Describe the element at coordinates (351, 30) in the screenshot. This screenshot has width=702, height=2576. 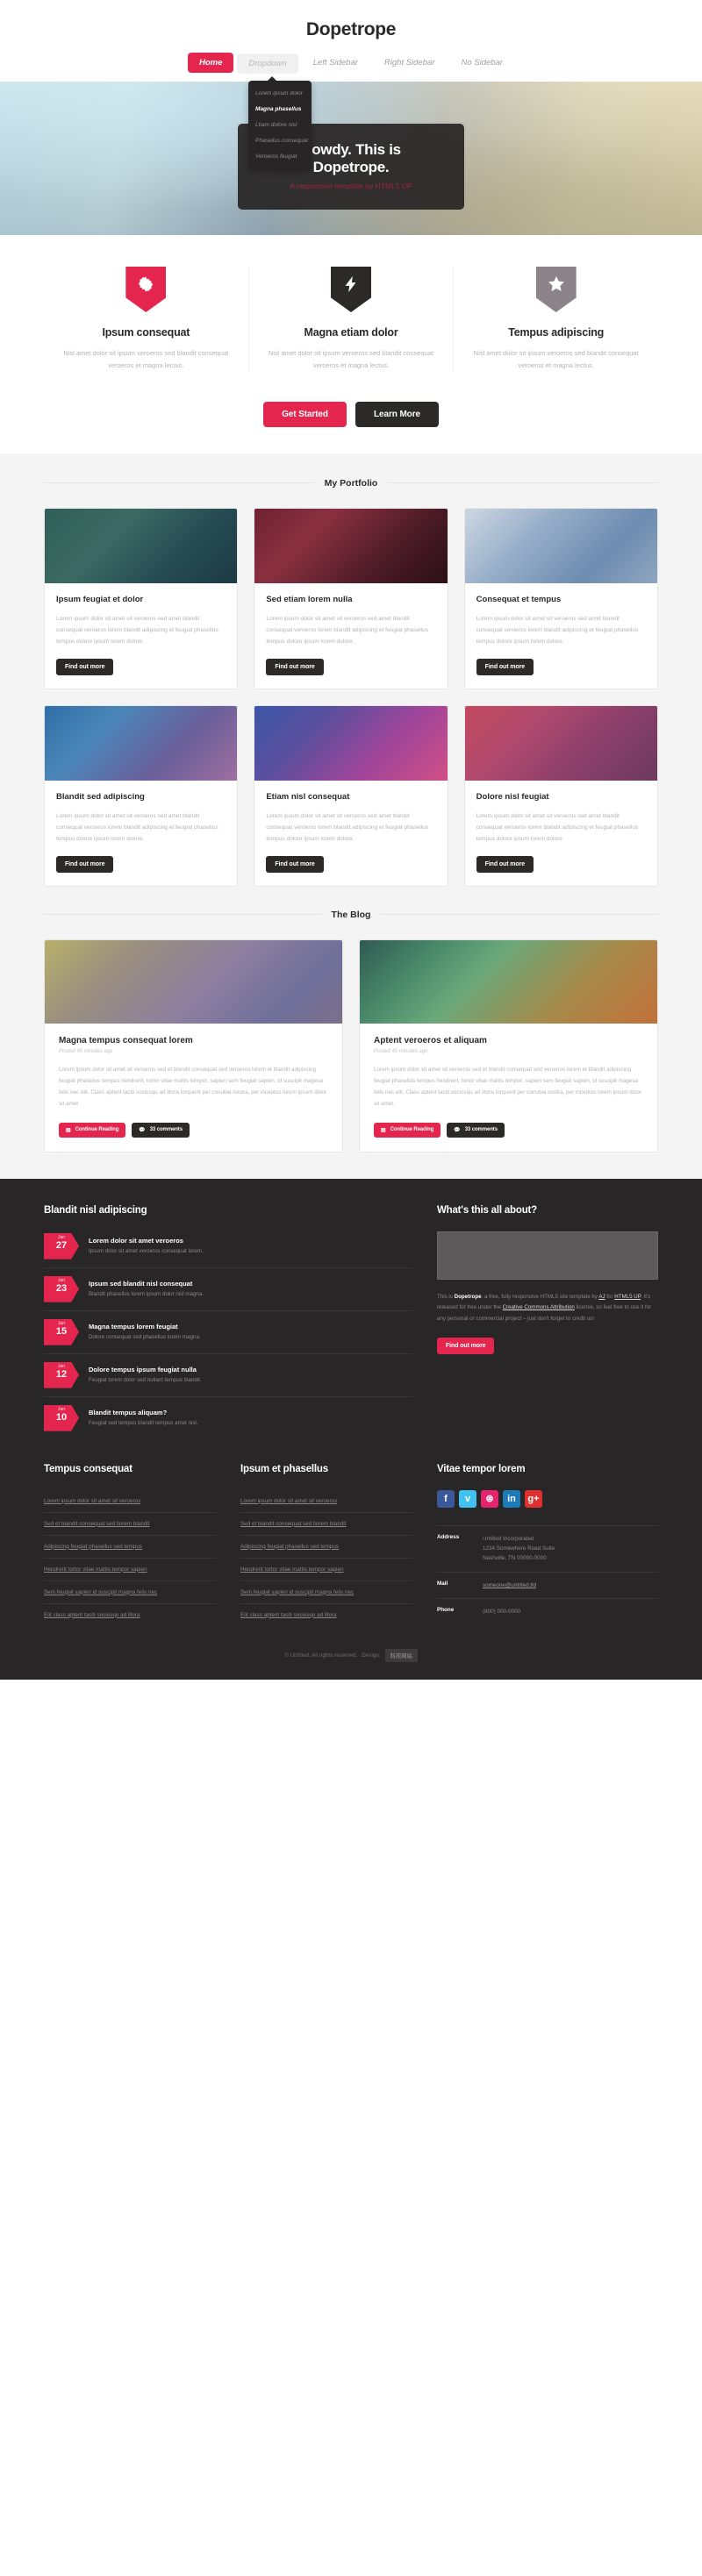
I see `site-logo: Dopetrope` at that location.